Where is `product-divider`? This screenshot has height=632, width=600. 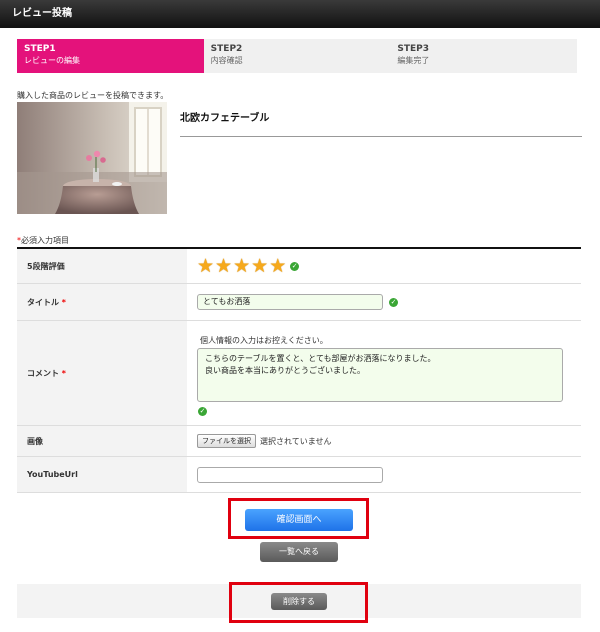 product-divider is located at coordinates (381, 136).